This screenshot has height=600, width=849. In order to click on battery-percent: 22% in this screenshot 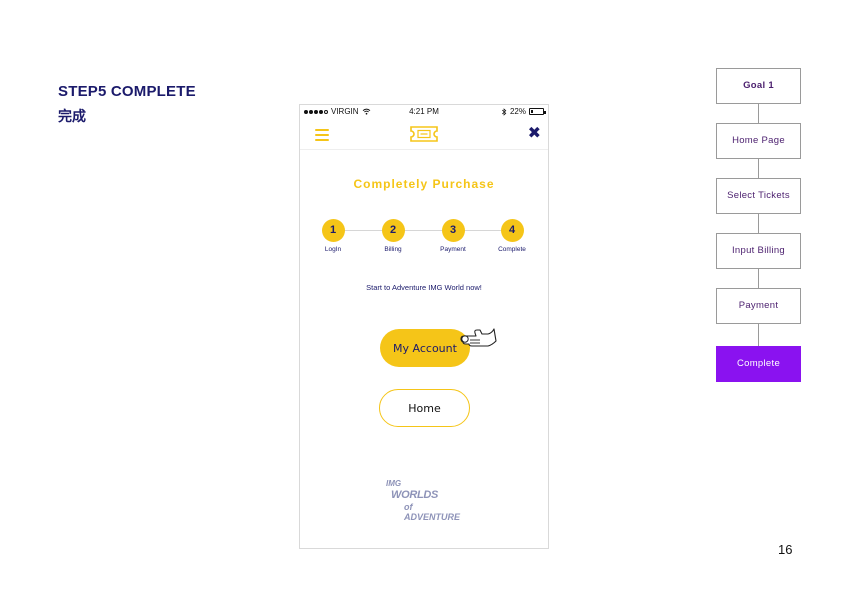, I will do `click(517, 111)`.